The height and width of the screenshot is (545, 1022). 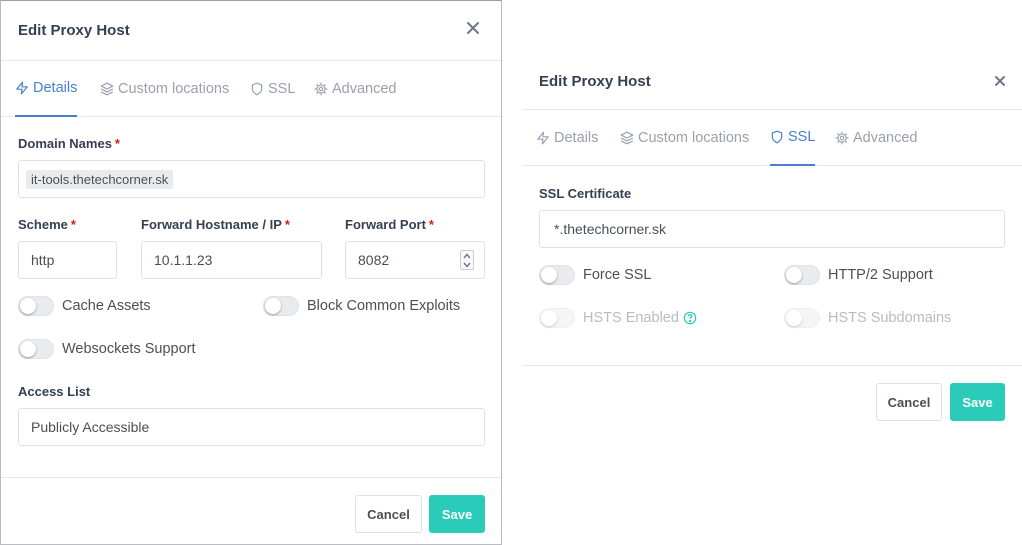 I want to click on chevron-up-icon, so click(x=467, y=255).